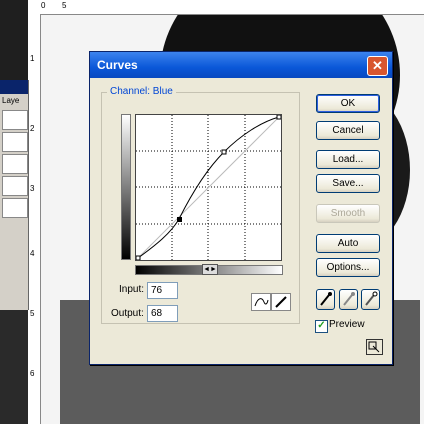  Describe the element at coordinates (127, 313) in the screenshot. I see `output-label: Output:` at that location.